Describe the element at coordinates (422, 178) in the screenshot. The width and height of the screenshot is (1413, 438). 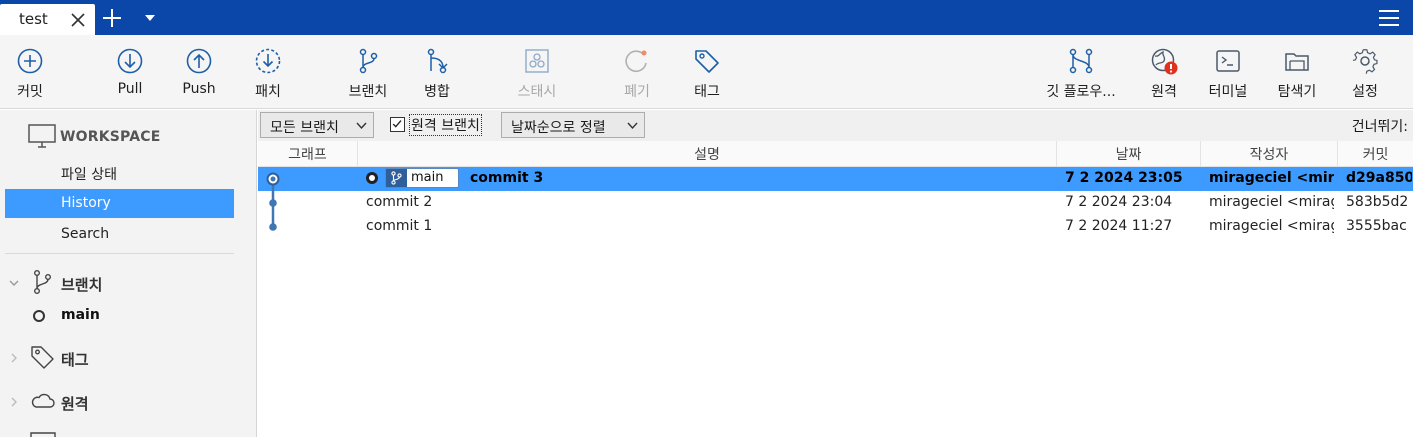
I see `branch-label-main: main` at that location.